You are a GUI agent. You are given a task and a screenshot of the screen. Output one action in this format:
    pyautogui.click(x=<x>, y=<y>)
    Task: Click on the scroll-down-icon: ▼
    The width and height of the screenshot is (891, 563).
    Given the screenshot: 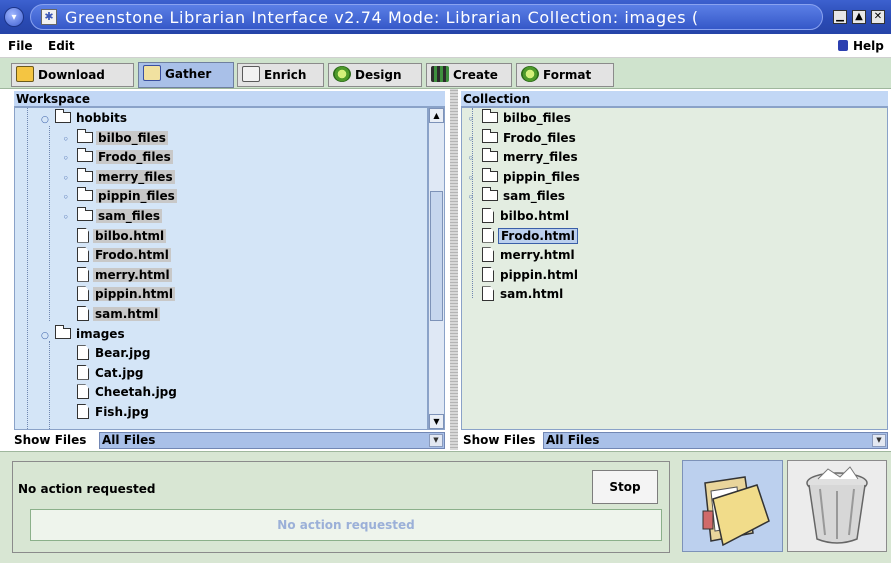 What is the action you would take?
    pyautogui.click(x=436, y=421)
    